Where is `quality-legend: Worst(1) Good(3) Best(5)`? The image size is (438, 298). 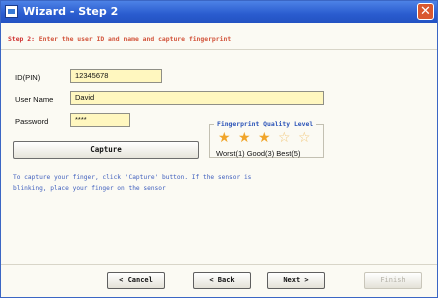
quality-legend: Worst(1) Good(3) Best(5) is located at coordinates (258, 153).